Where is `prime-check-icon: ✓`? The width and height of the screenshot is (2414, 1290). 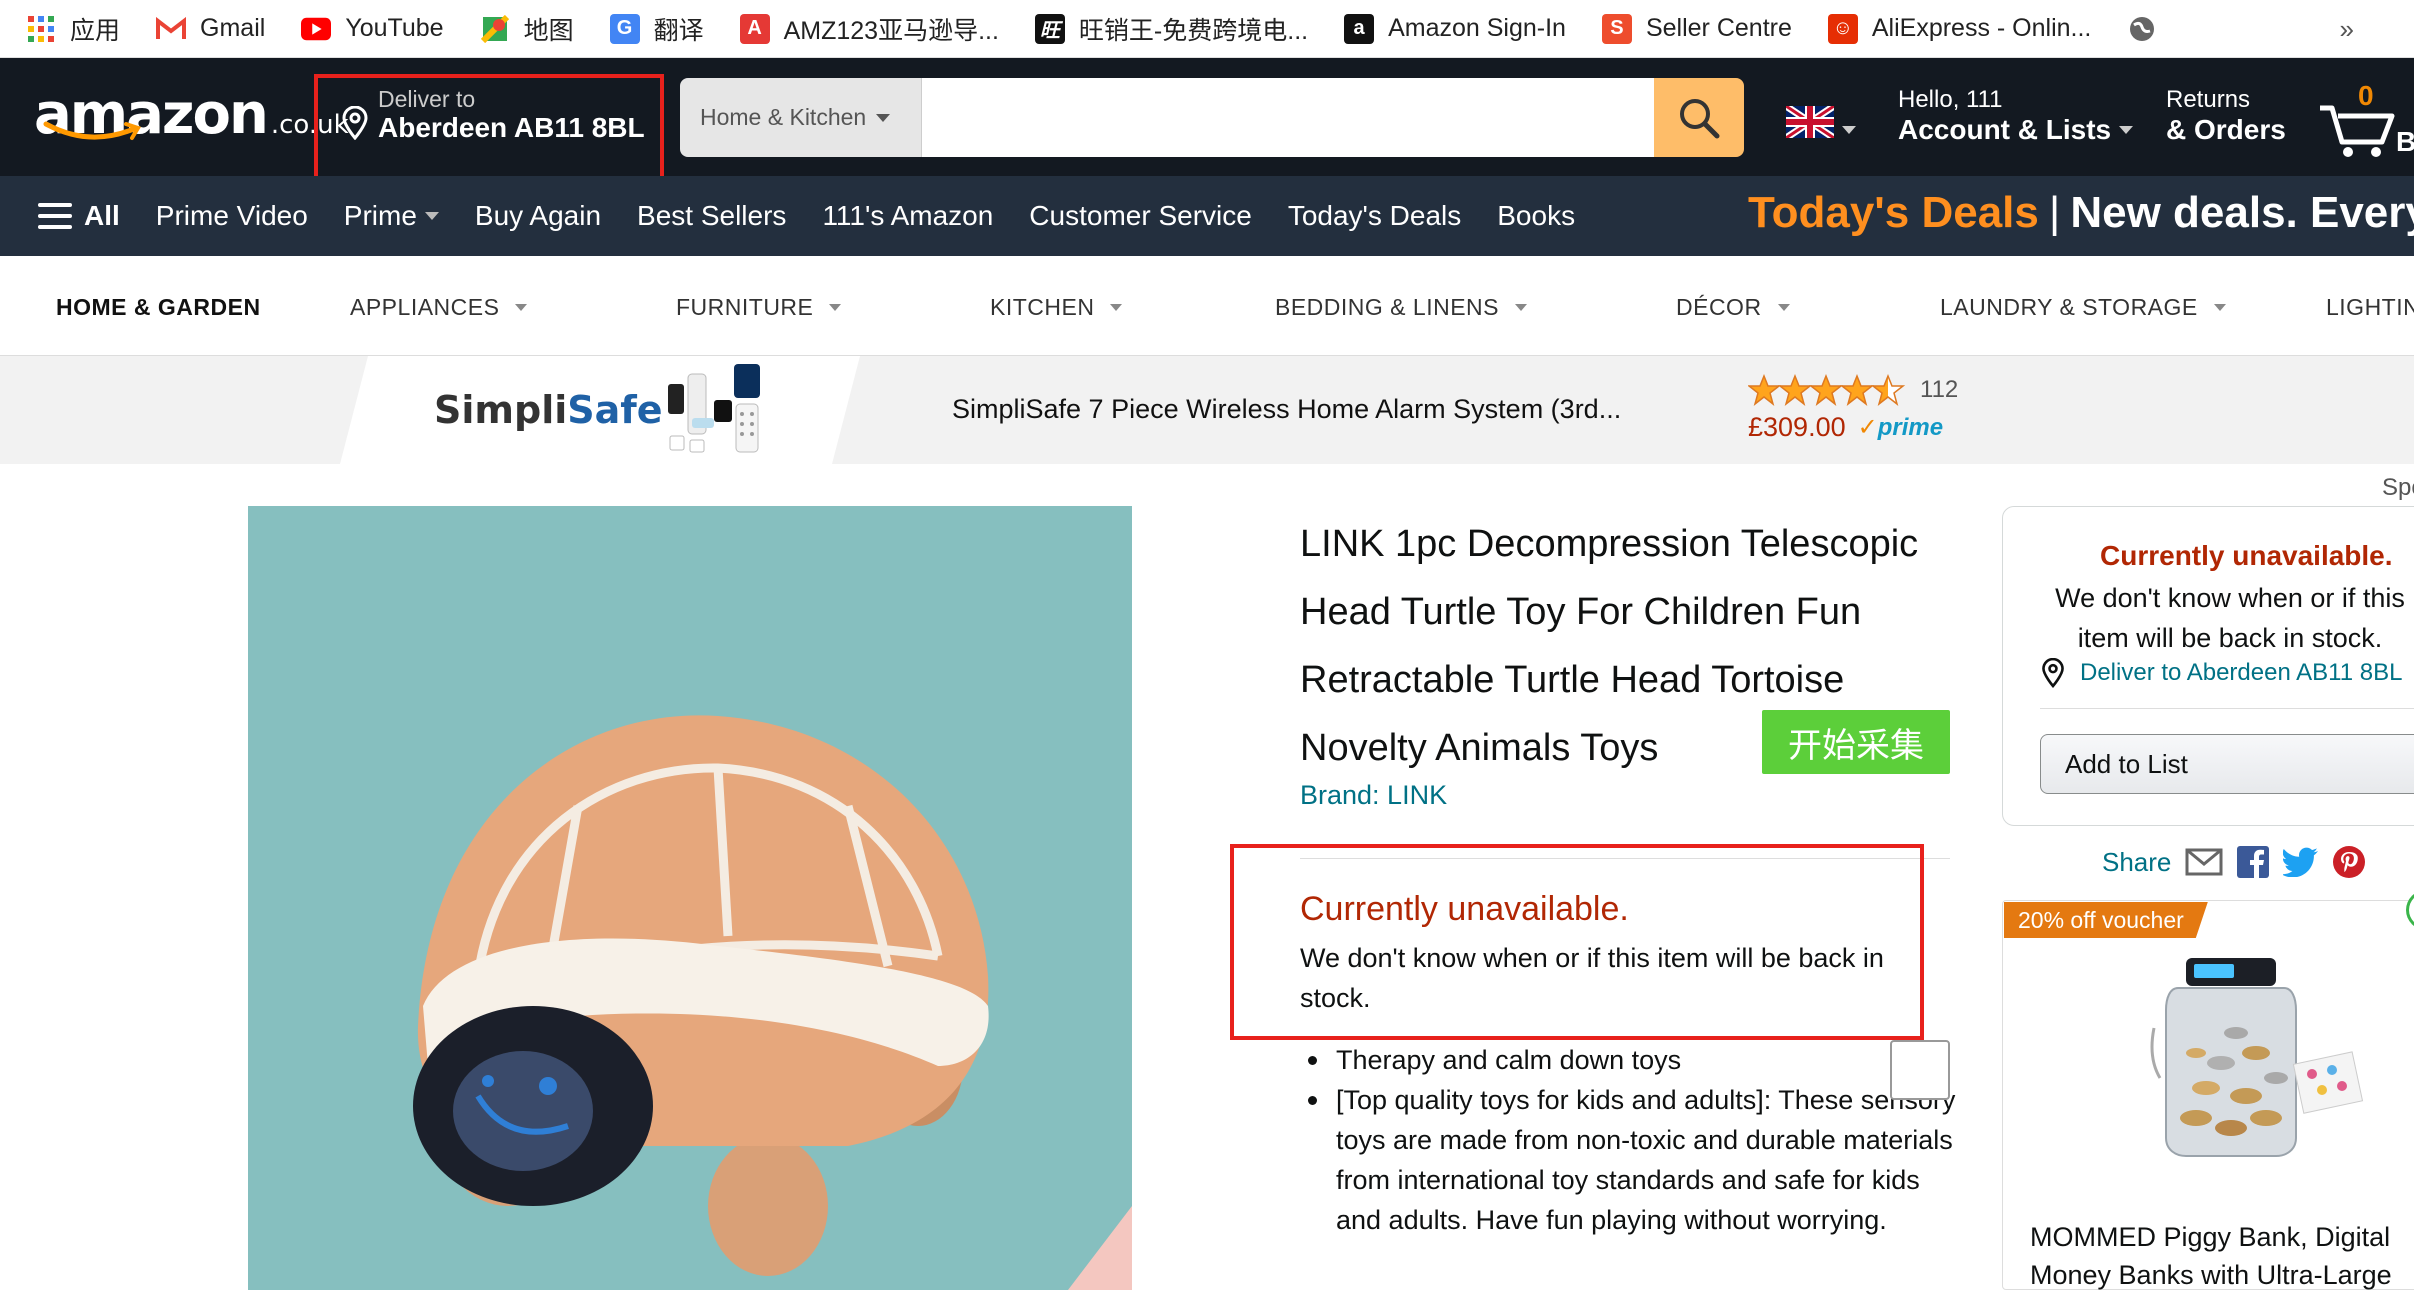 prime-check-icon: ✓ is located at coordinates (1867, 427).